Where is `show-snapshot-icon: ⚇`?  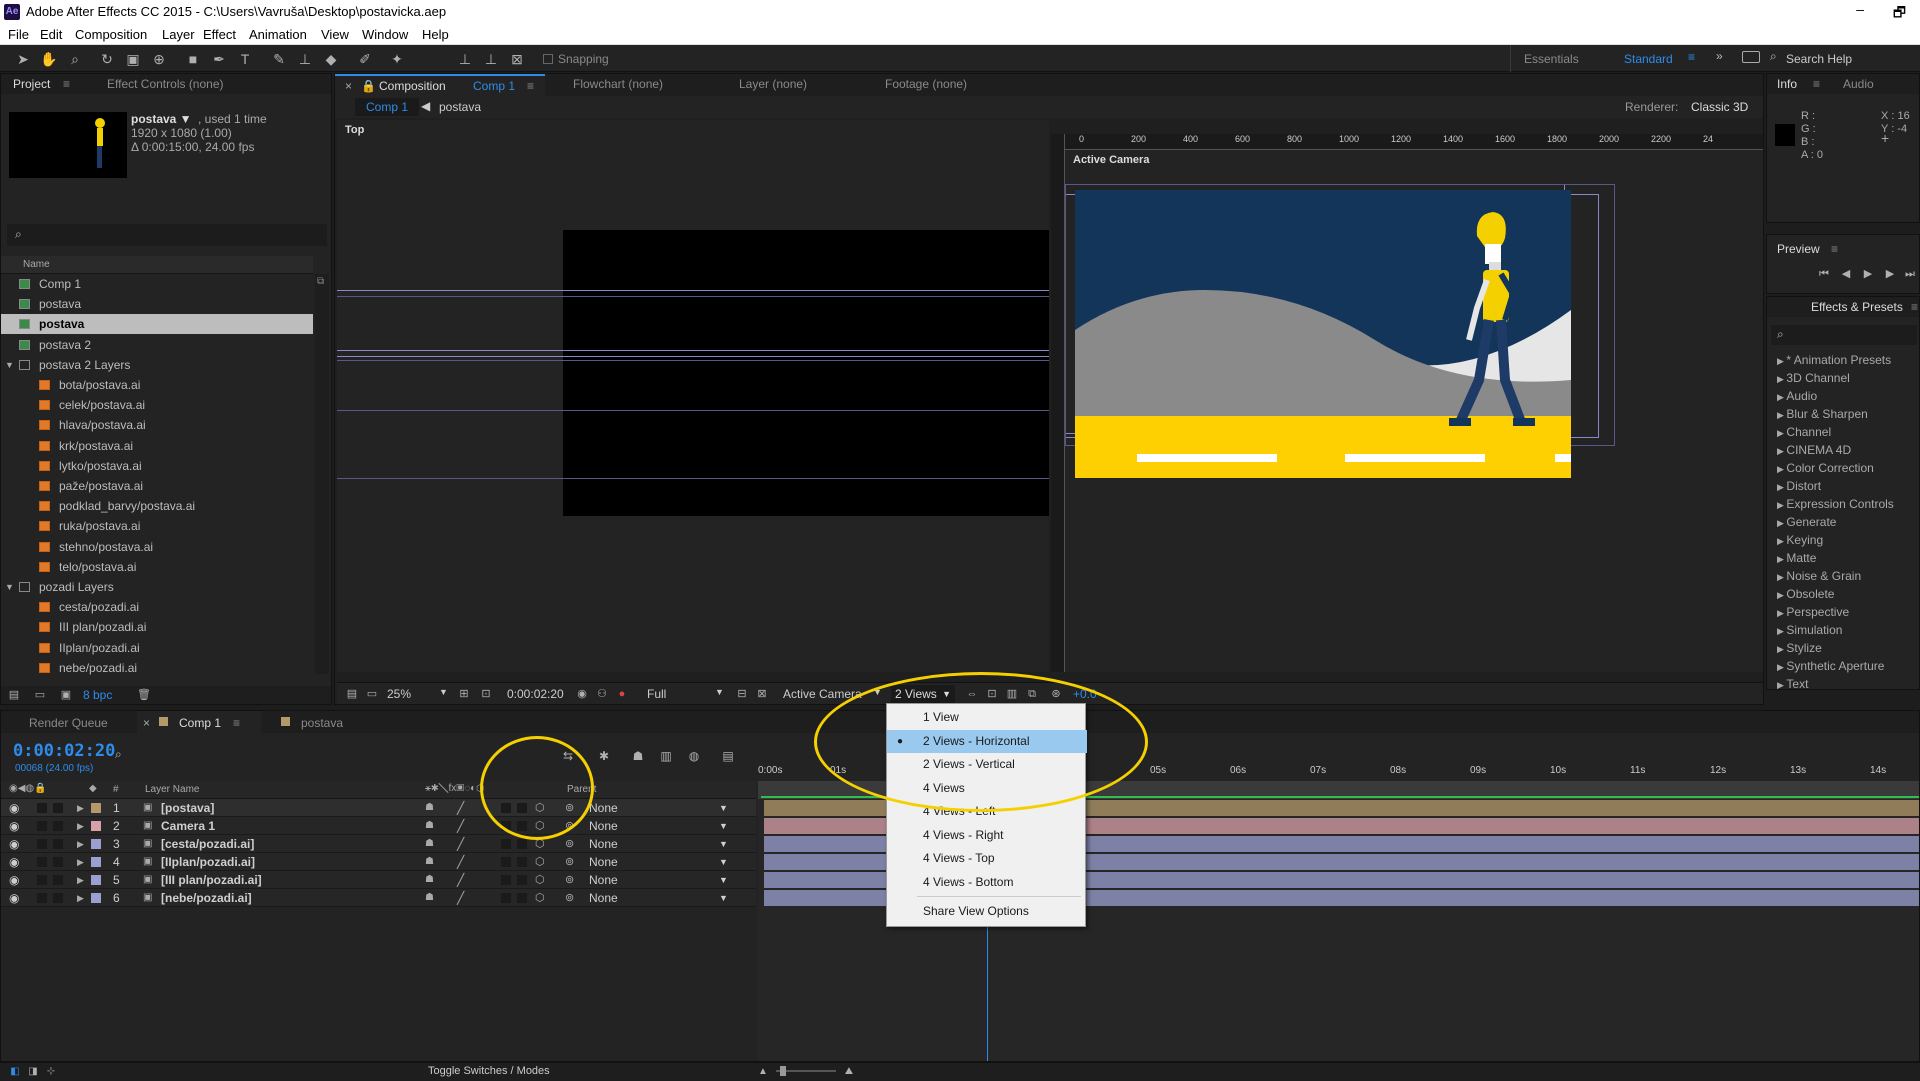 show-snapshot-icon: ⚇ is located at coordinates (602, 694).